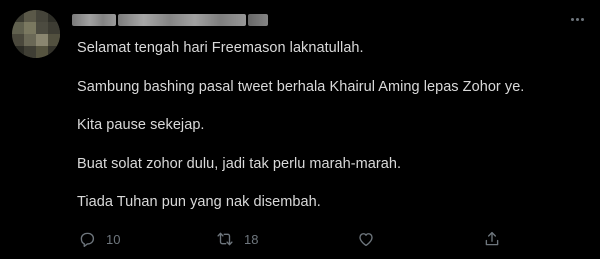 This screenshot has height=259, width=600. What do you see at coordinates (182, 20) in the screenshot?
I see `blurred-handle` at bounding box center [182, 20].